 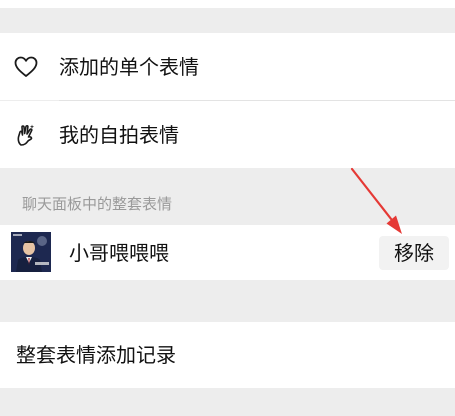 I want to click on top-partial-row, so click(x=227, y=4).